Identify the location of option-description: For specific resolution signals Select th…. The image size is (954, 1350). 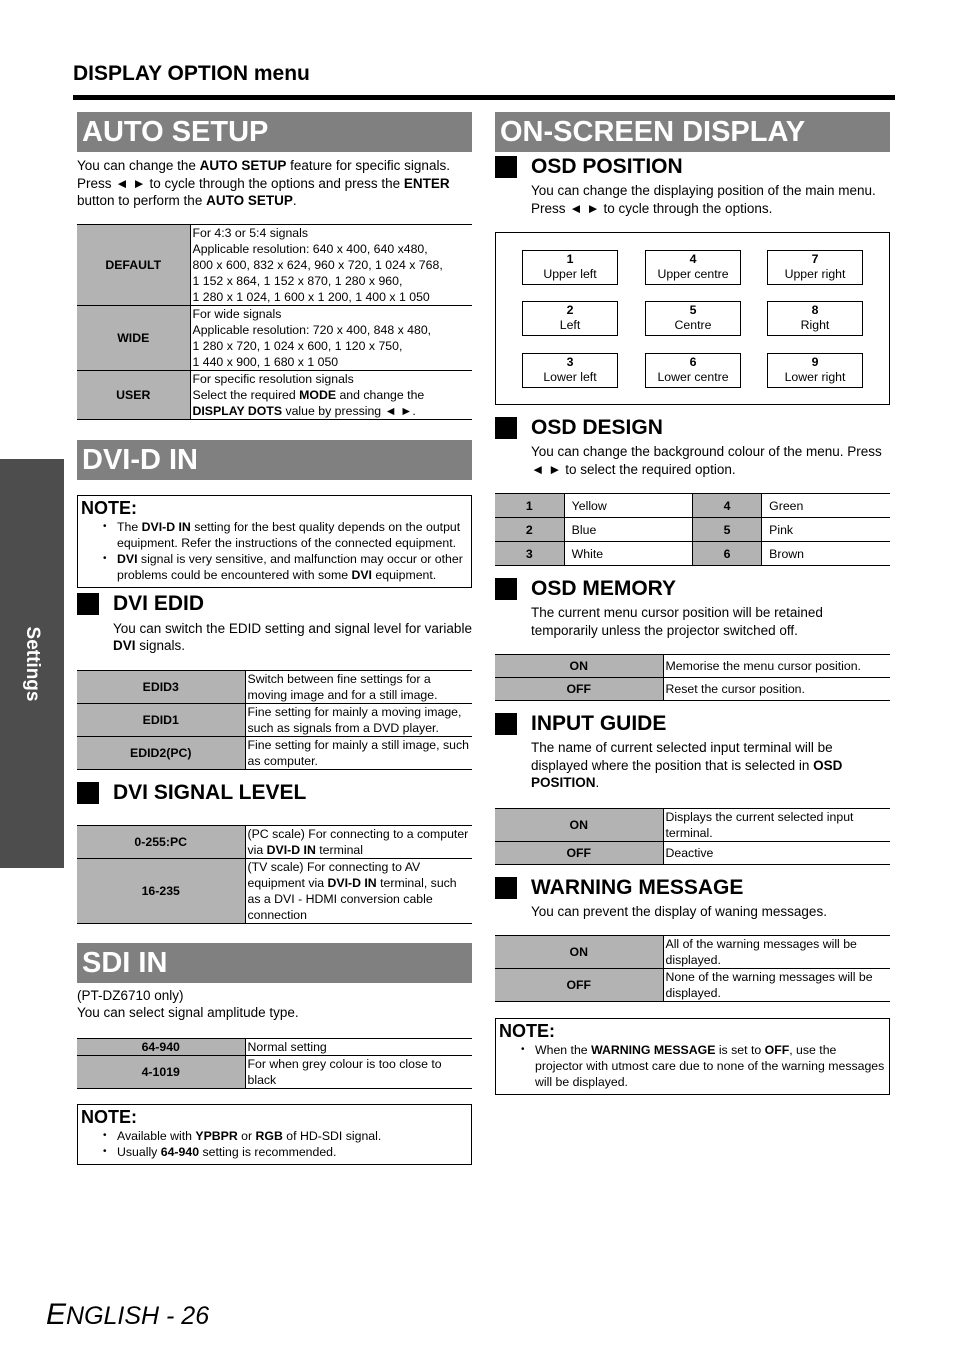
(331, 394).